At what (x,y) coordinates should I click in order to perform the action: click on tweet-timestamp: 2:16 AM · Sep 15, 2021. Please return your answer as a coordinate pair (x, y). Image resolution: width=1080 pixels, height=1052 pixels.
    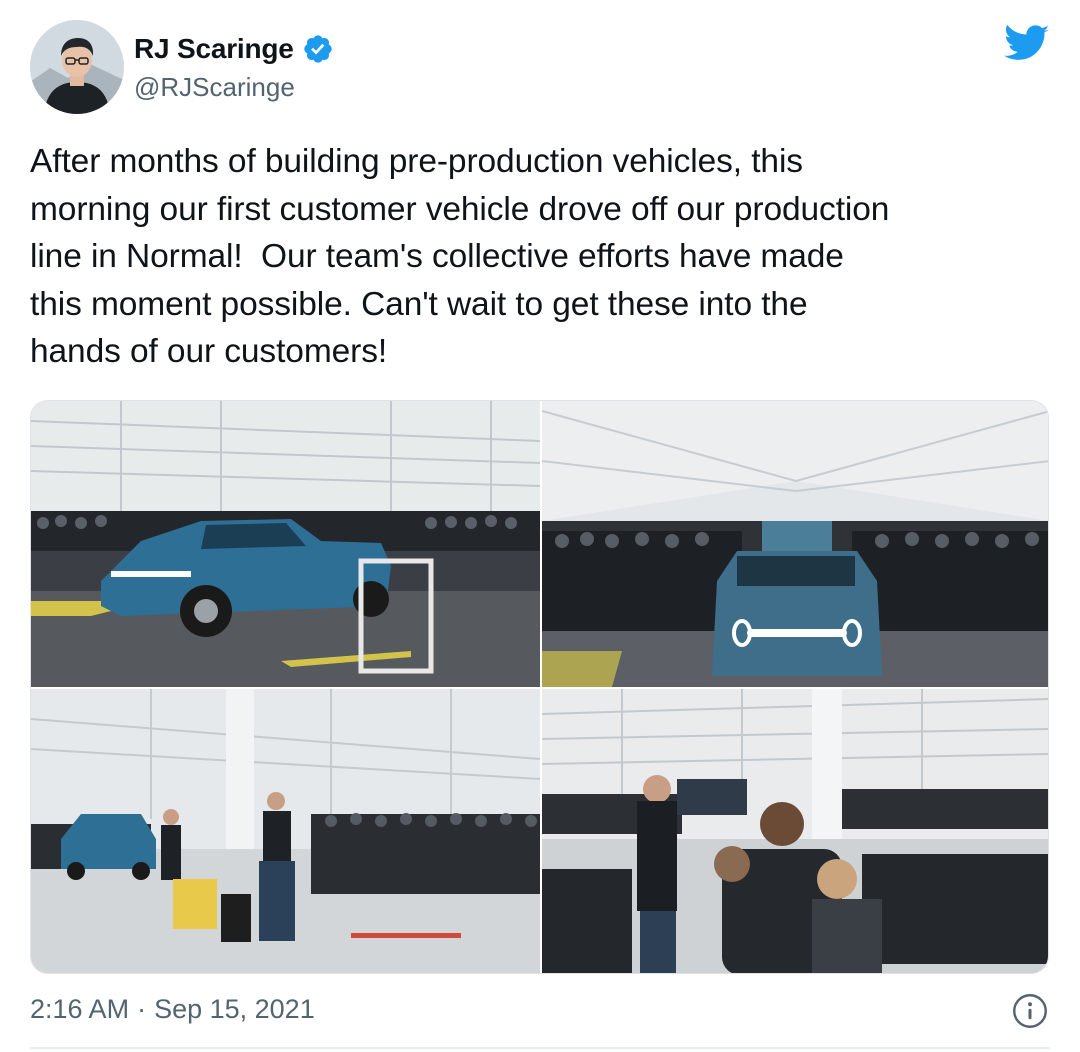
    Looking at the image, I should click on (172, 1009).